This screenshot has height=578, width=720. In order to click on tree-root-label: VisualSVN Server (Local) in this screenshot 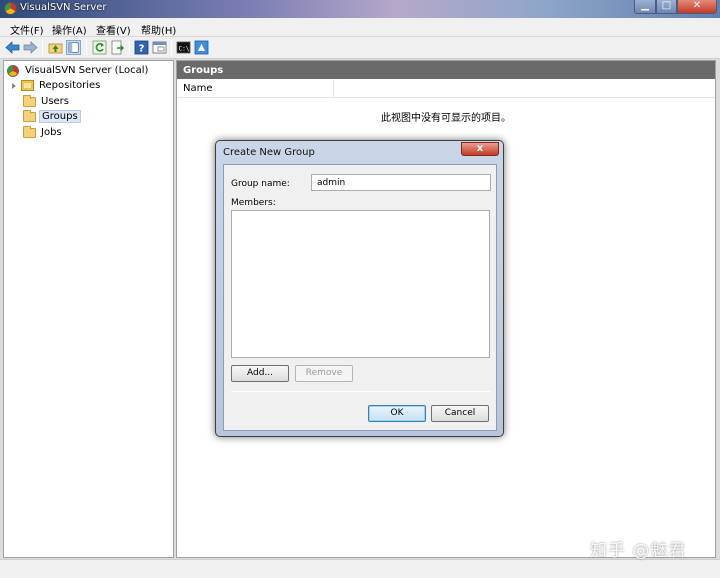, I will do `click(87, 70)`.